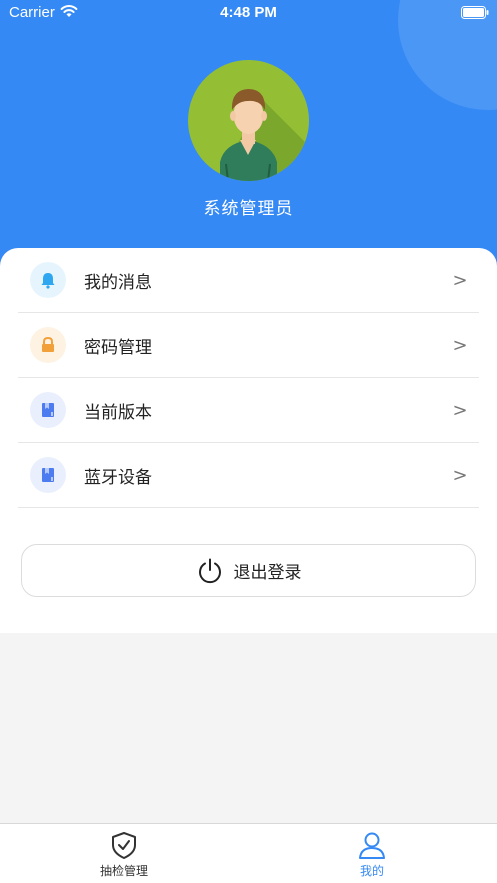  Describe the element at coordinates (124, 845) in the screenshot. I see `shield-check-icon` at that location.